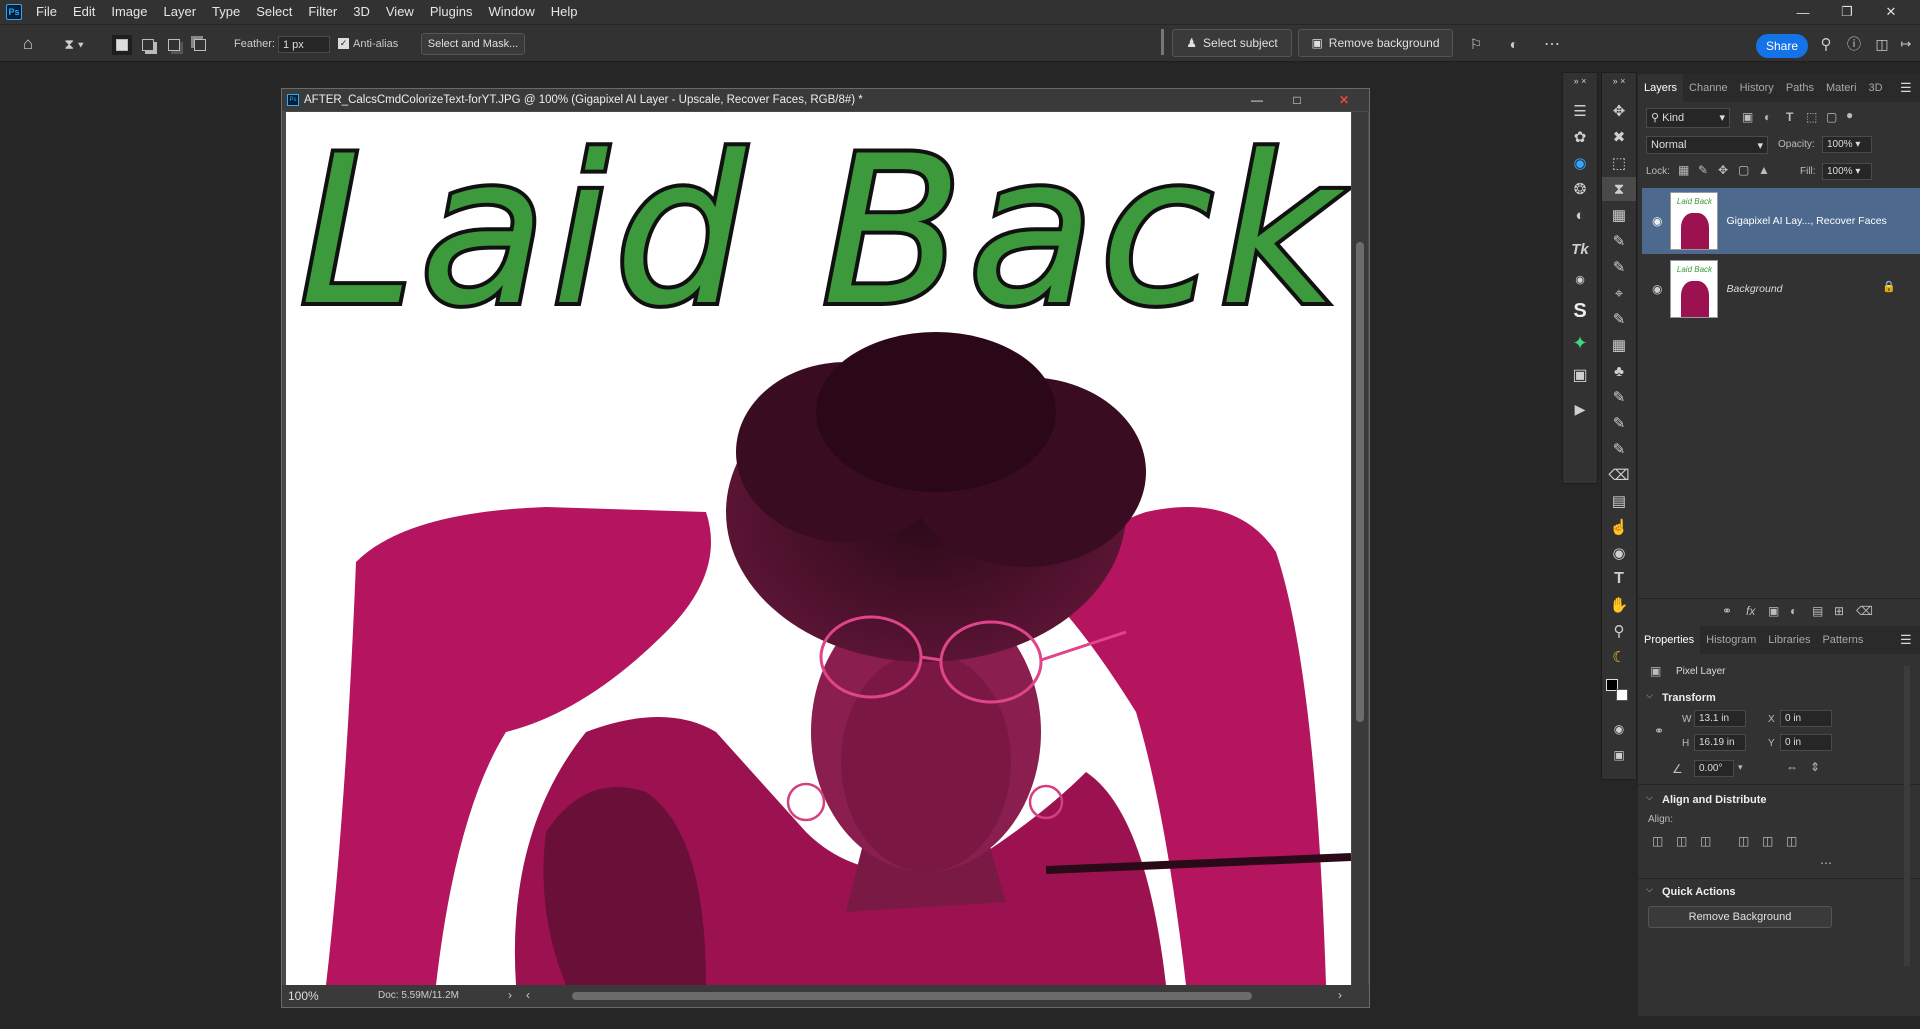 This screenshot has height=1029, width=1920. I want to click on trash-icon: ⌫, so click(1864, 611).